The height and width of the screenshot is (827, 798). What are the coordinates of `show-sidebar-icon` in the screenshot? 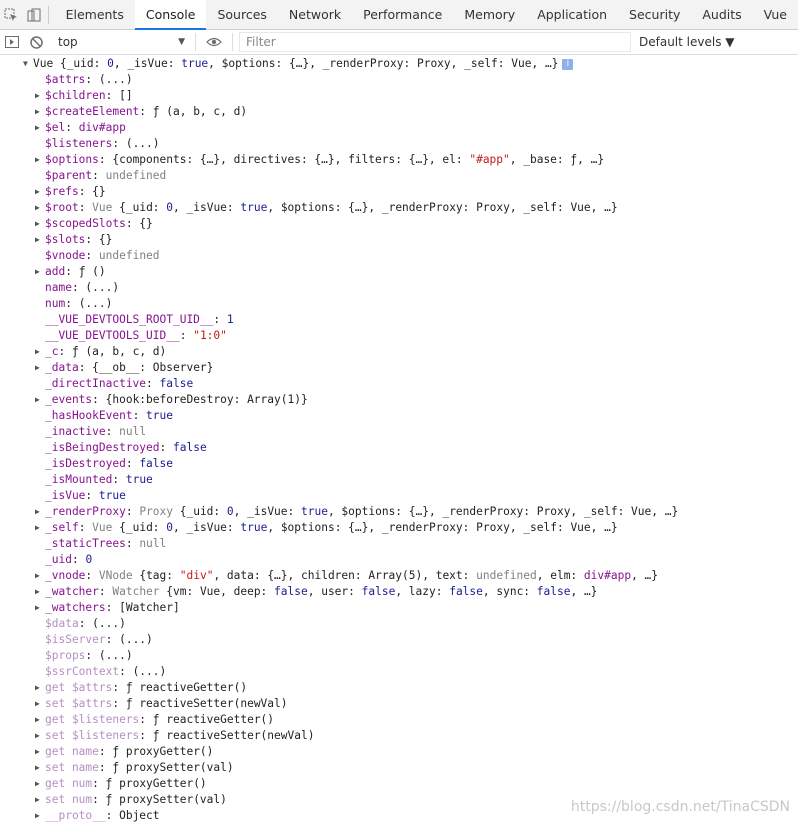 It's located at (12, 42).